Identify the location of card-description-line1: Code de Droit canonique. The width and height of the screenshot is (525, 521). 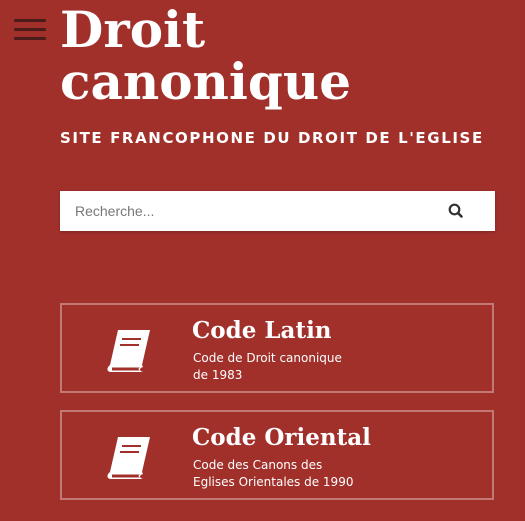
(267, 358).